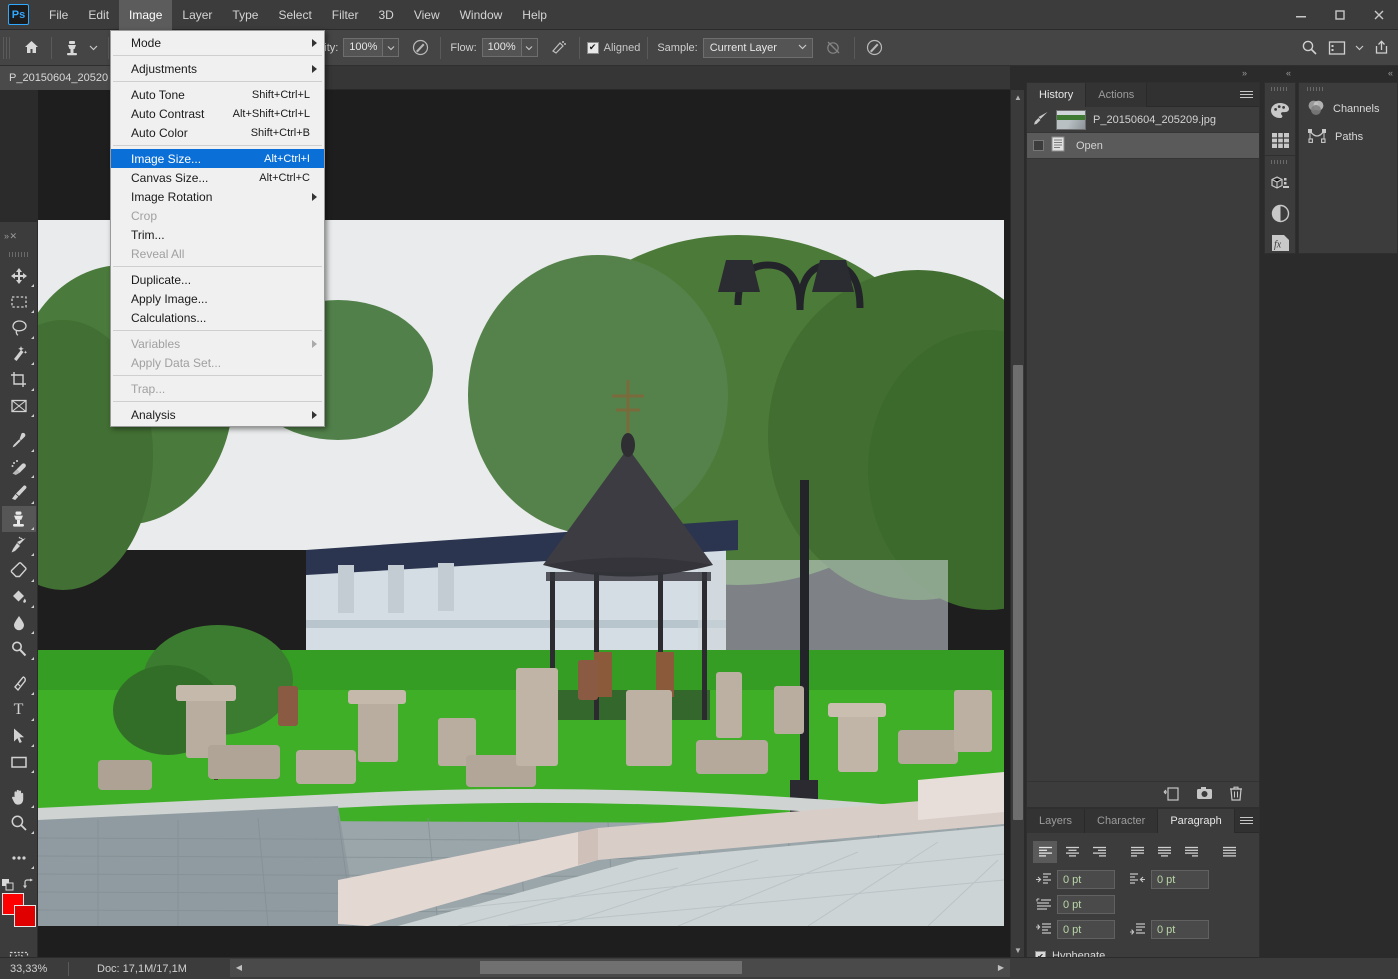 The width and height of the screenshot is (1398, 979). I want to click on menu-select: Select, so click(294, 15).